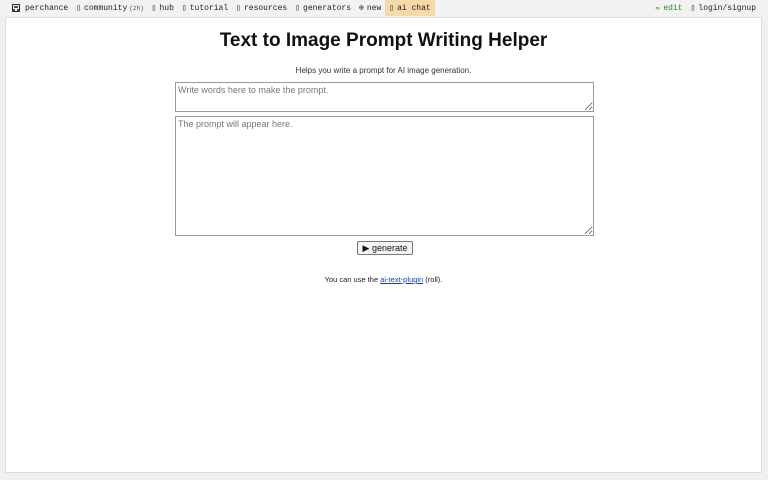 The image size is (768, 480). What do you see at coordinates (414, 8) in the screenshot?
I see `nav-label: ai chat` at bounding box center [414, 8].